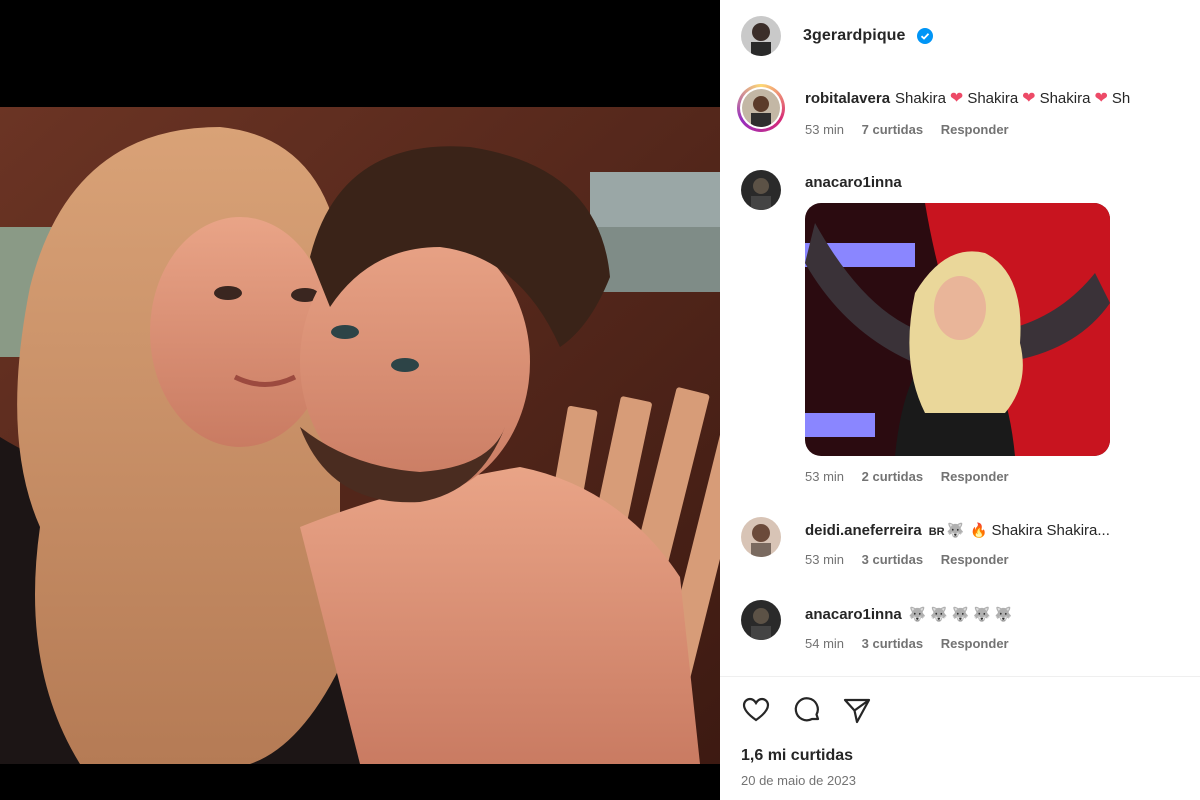 The height and width of the screenshot is (800, 1200). I want to click on comment-meta: 53 min 2 curtidas Responder, so click(914, 477).